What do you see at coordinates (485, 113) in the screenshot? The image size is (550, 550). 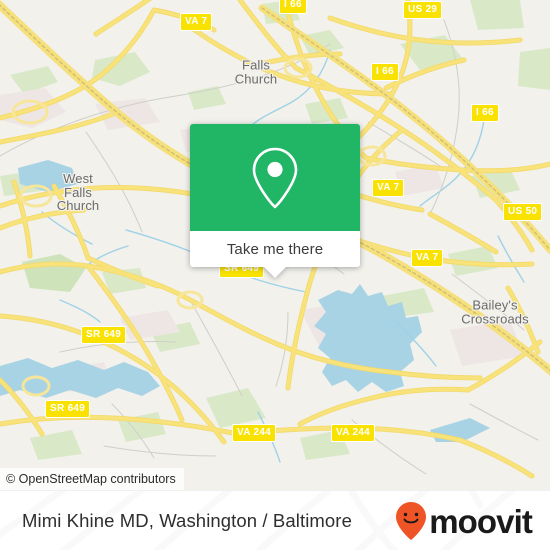 I see `shield-i-66-right: I 66` at bounding box center [485, 113].